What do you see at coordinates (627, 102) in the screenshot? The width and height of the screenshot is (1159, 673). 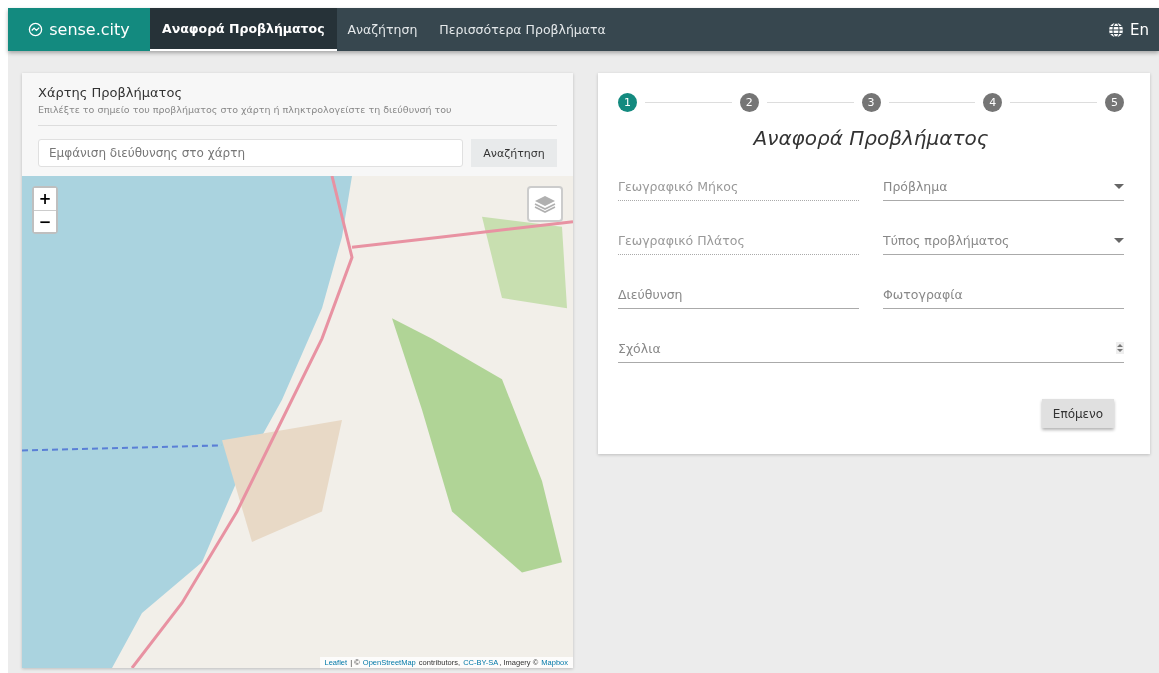 I see `step-indicator: 1` at bounding box center [627, 102].